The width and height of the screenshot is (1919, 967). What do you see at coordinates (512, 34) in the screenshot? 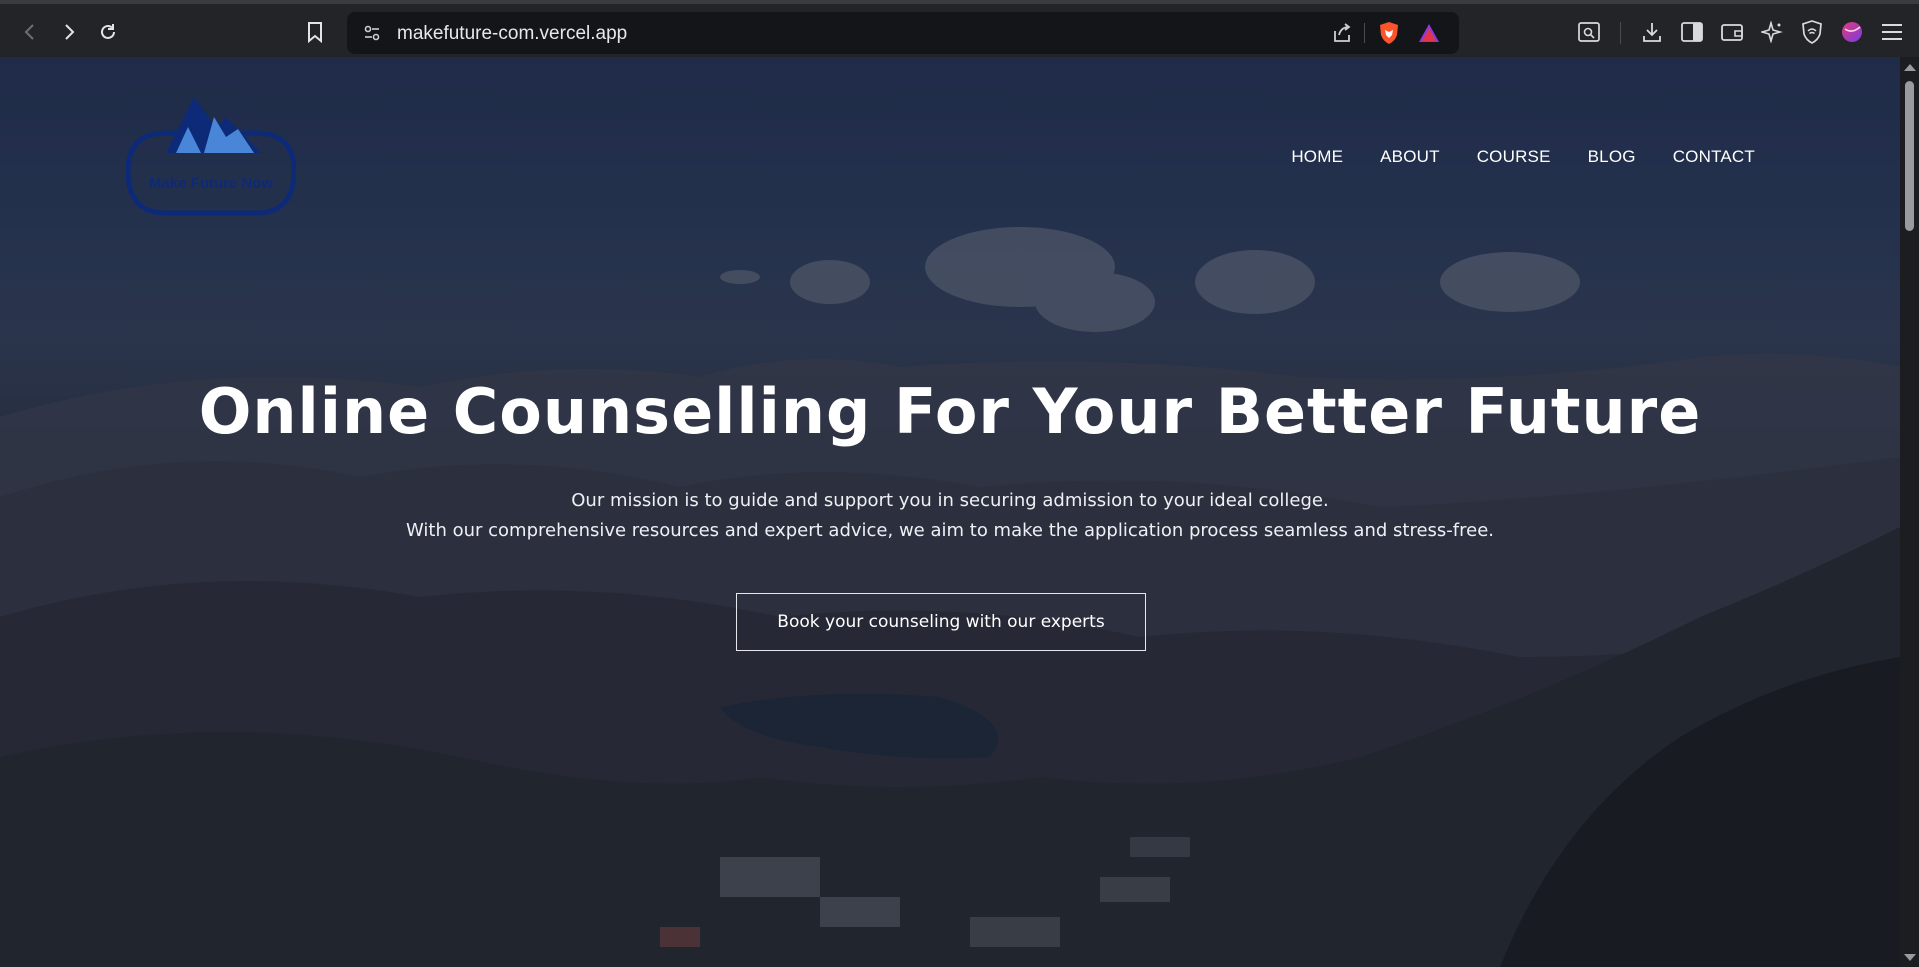
I see `url-text: makefuture-com.vercel.app` at bounding box center [512, 34].